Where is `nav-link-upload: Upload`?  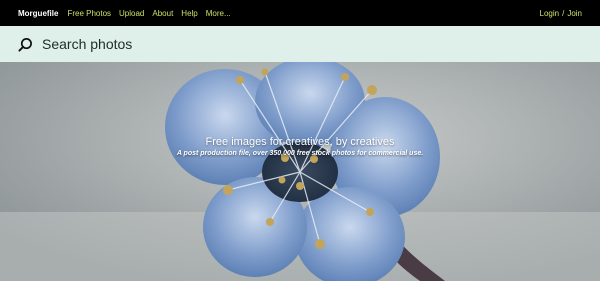 nav-link-upload: Upload is located at coordinates (131, 13).